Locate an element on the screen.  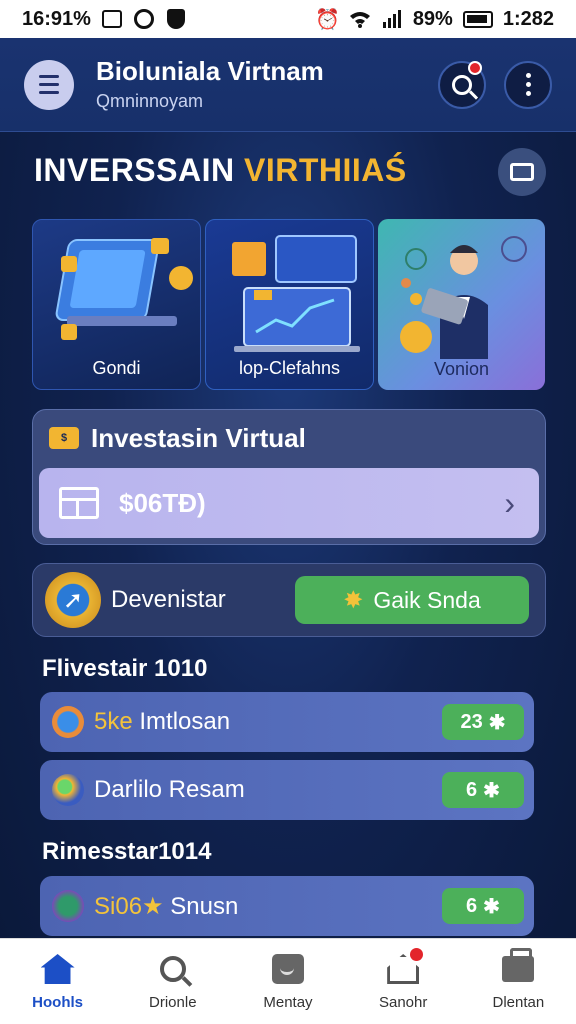
list-item-label: 5ke Imtlosan is located at coordinates (162, 721).